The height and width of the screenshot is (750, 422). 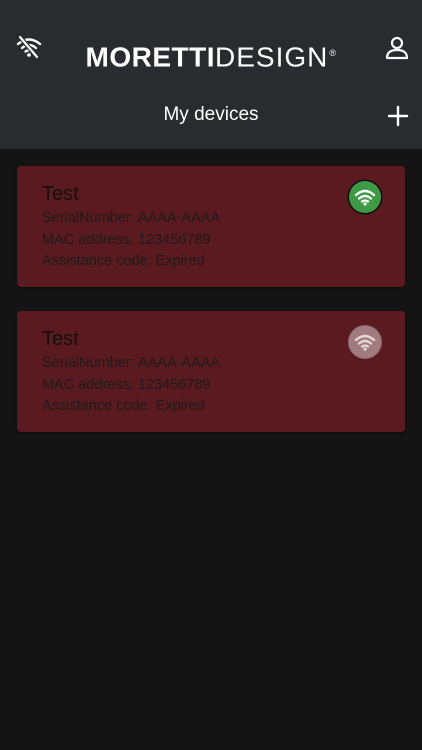 I want to click on wifi-online-icon, so click(x=365, y=197).